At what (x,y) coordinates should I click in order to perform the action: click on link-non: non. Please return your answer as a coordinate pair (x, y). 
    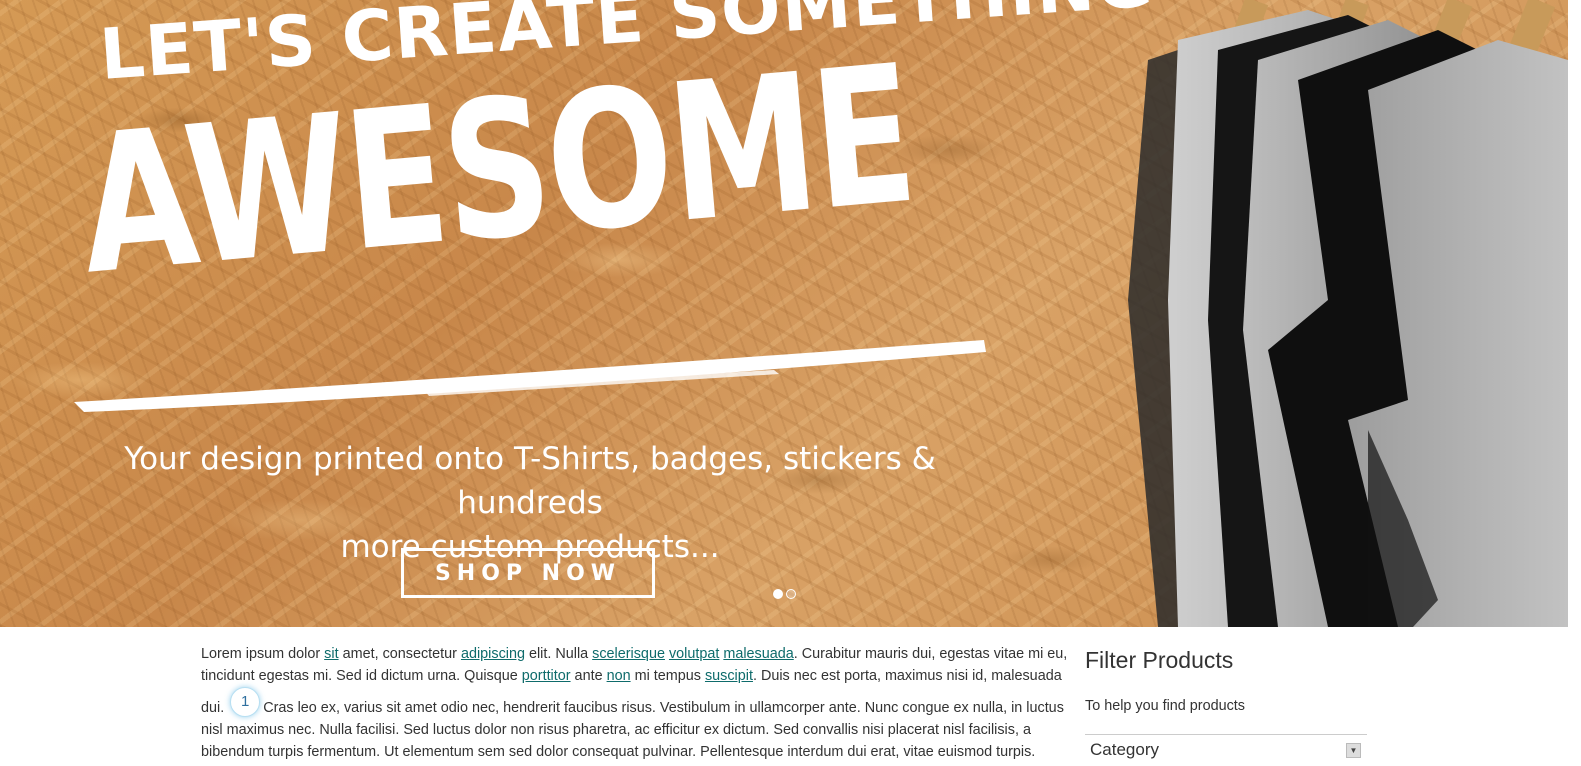
    Looking at the image, I should click on (619, 676).